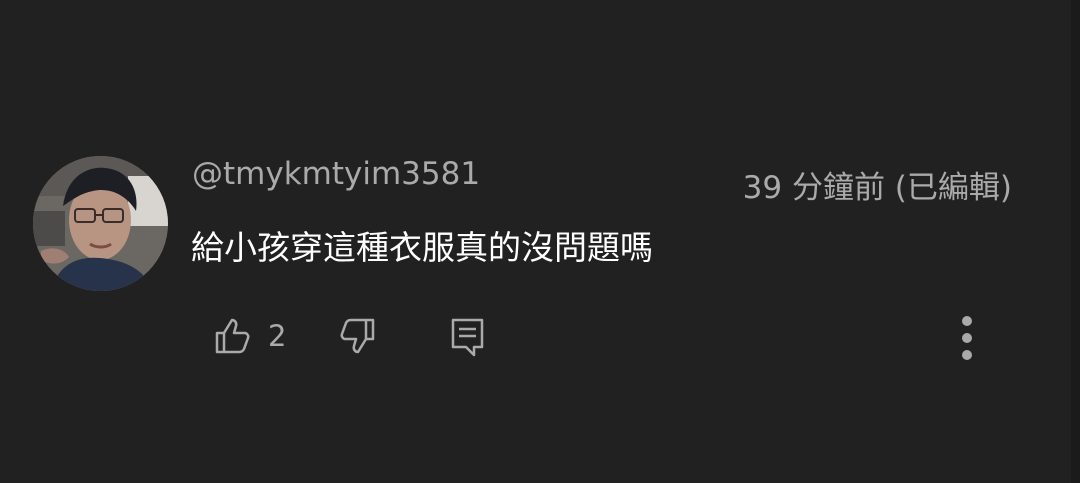 The height and width of the screenshot is (483, 1080). Describe the element at coordinates (1075, 241) in the screenshot. I see `screen-edge` at that location.